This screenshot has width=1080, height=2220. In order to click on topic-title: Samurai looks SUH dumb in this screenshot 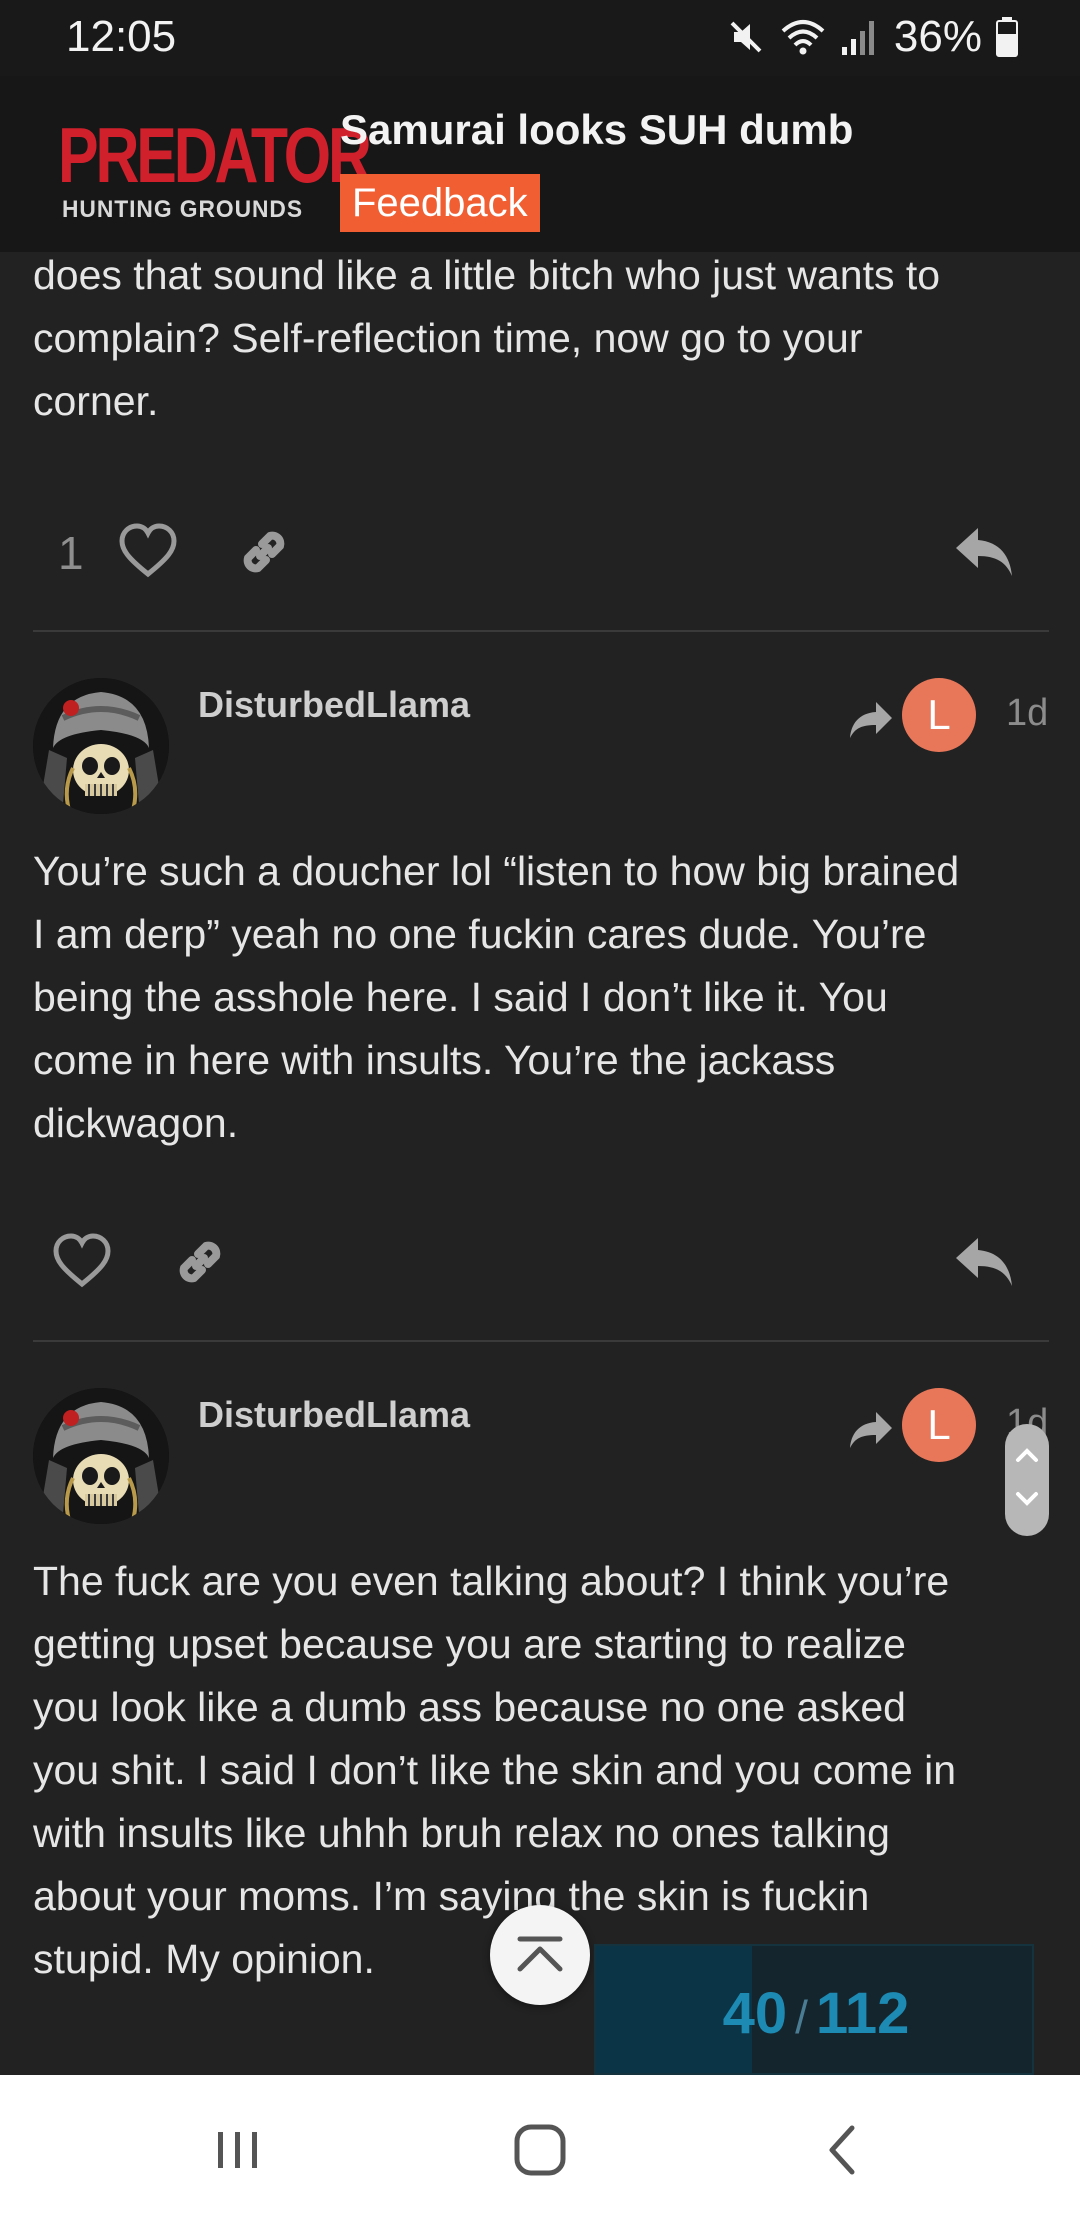, I will do `click(596, 130)`.